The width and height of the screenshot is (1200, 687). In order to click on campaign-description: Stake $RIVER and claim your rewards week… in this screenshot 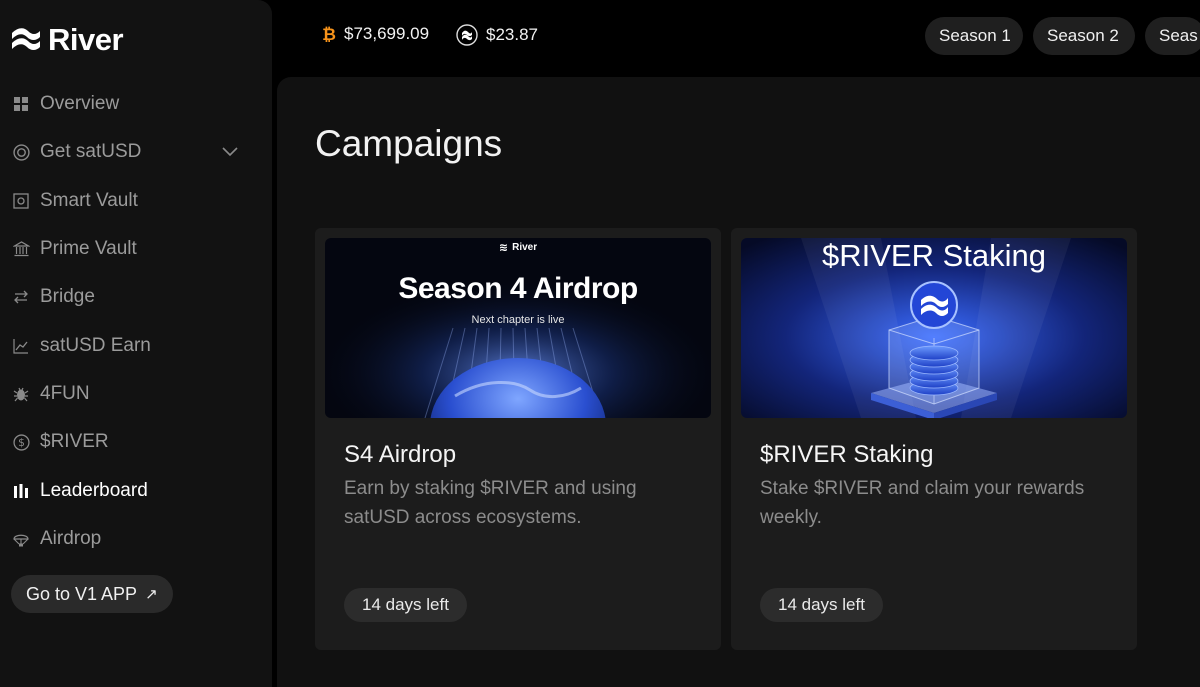, I will do `click(922, 503)`.